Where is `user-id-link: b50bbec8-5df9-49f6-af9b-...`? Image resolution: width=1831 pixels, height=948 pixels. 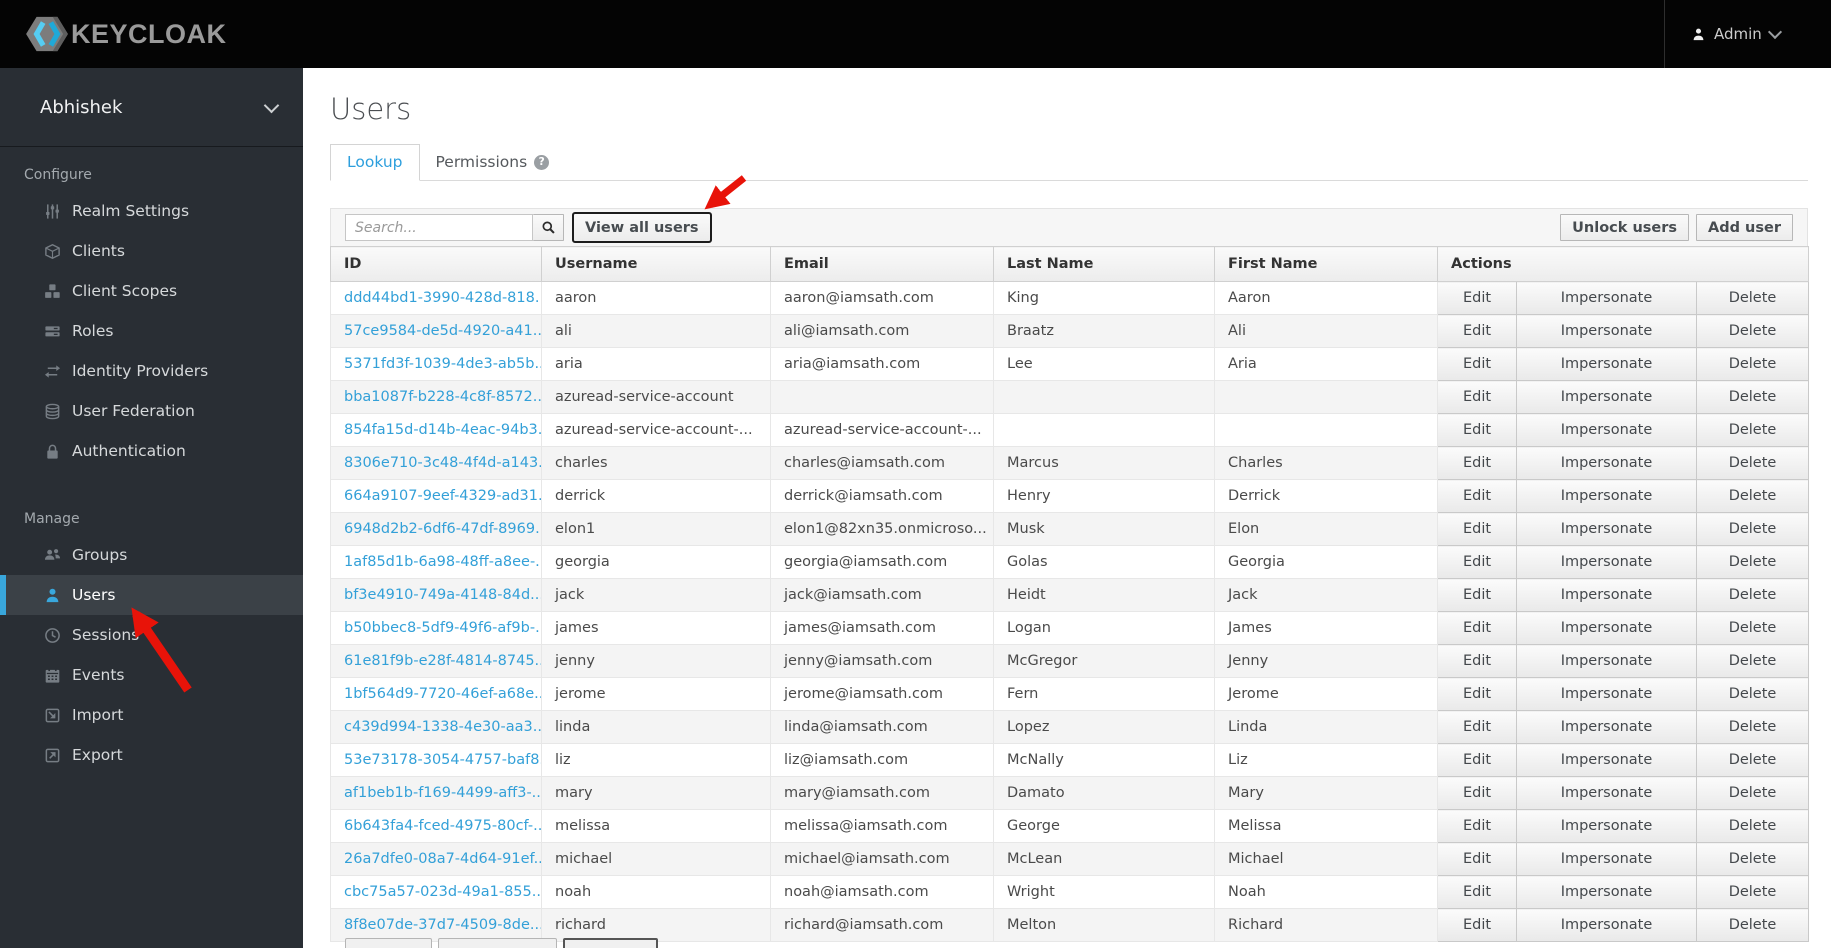 user-id-link: b50bbec8-5df9-49f6-af9b-... is located at coordinates (442, 628).